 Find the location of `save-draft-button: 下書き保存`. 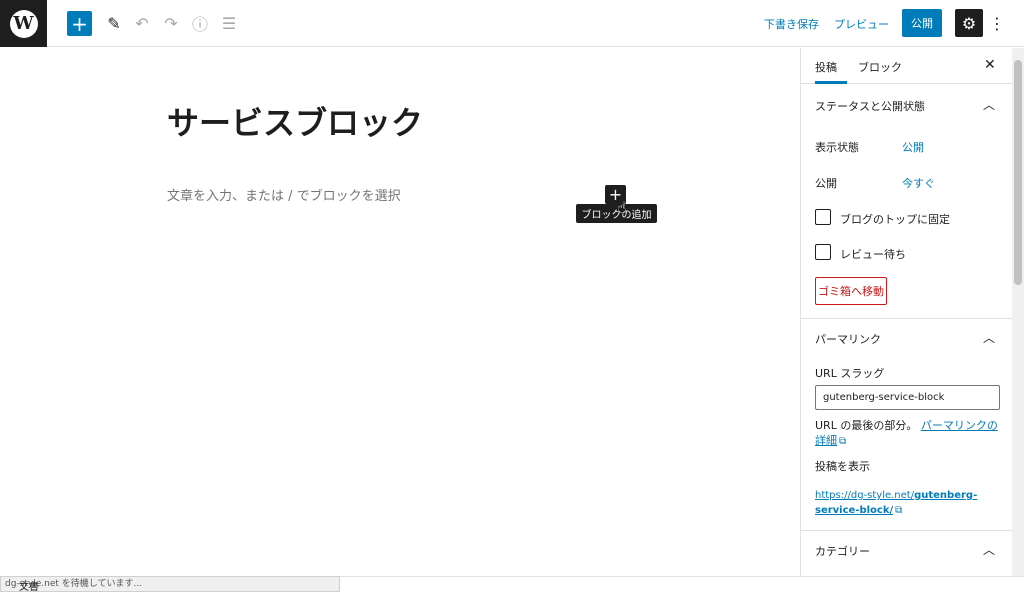

save-draft-button: 下書き保存 is located at coordinates (791, 24).